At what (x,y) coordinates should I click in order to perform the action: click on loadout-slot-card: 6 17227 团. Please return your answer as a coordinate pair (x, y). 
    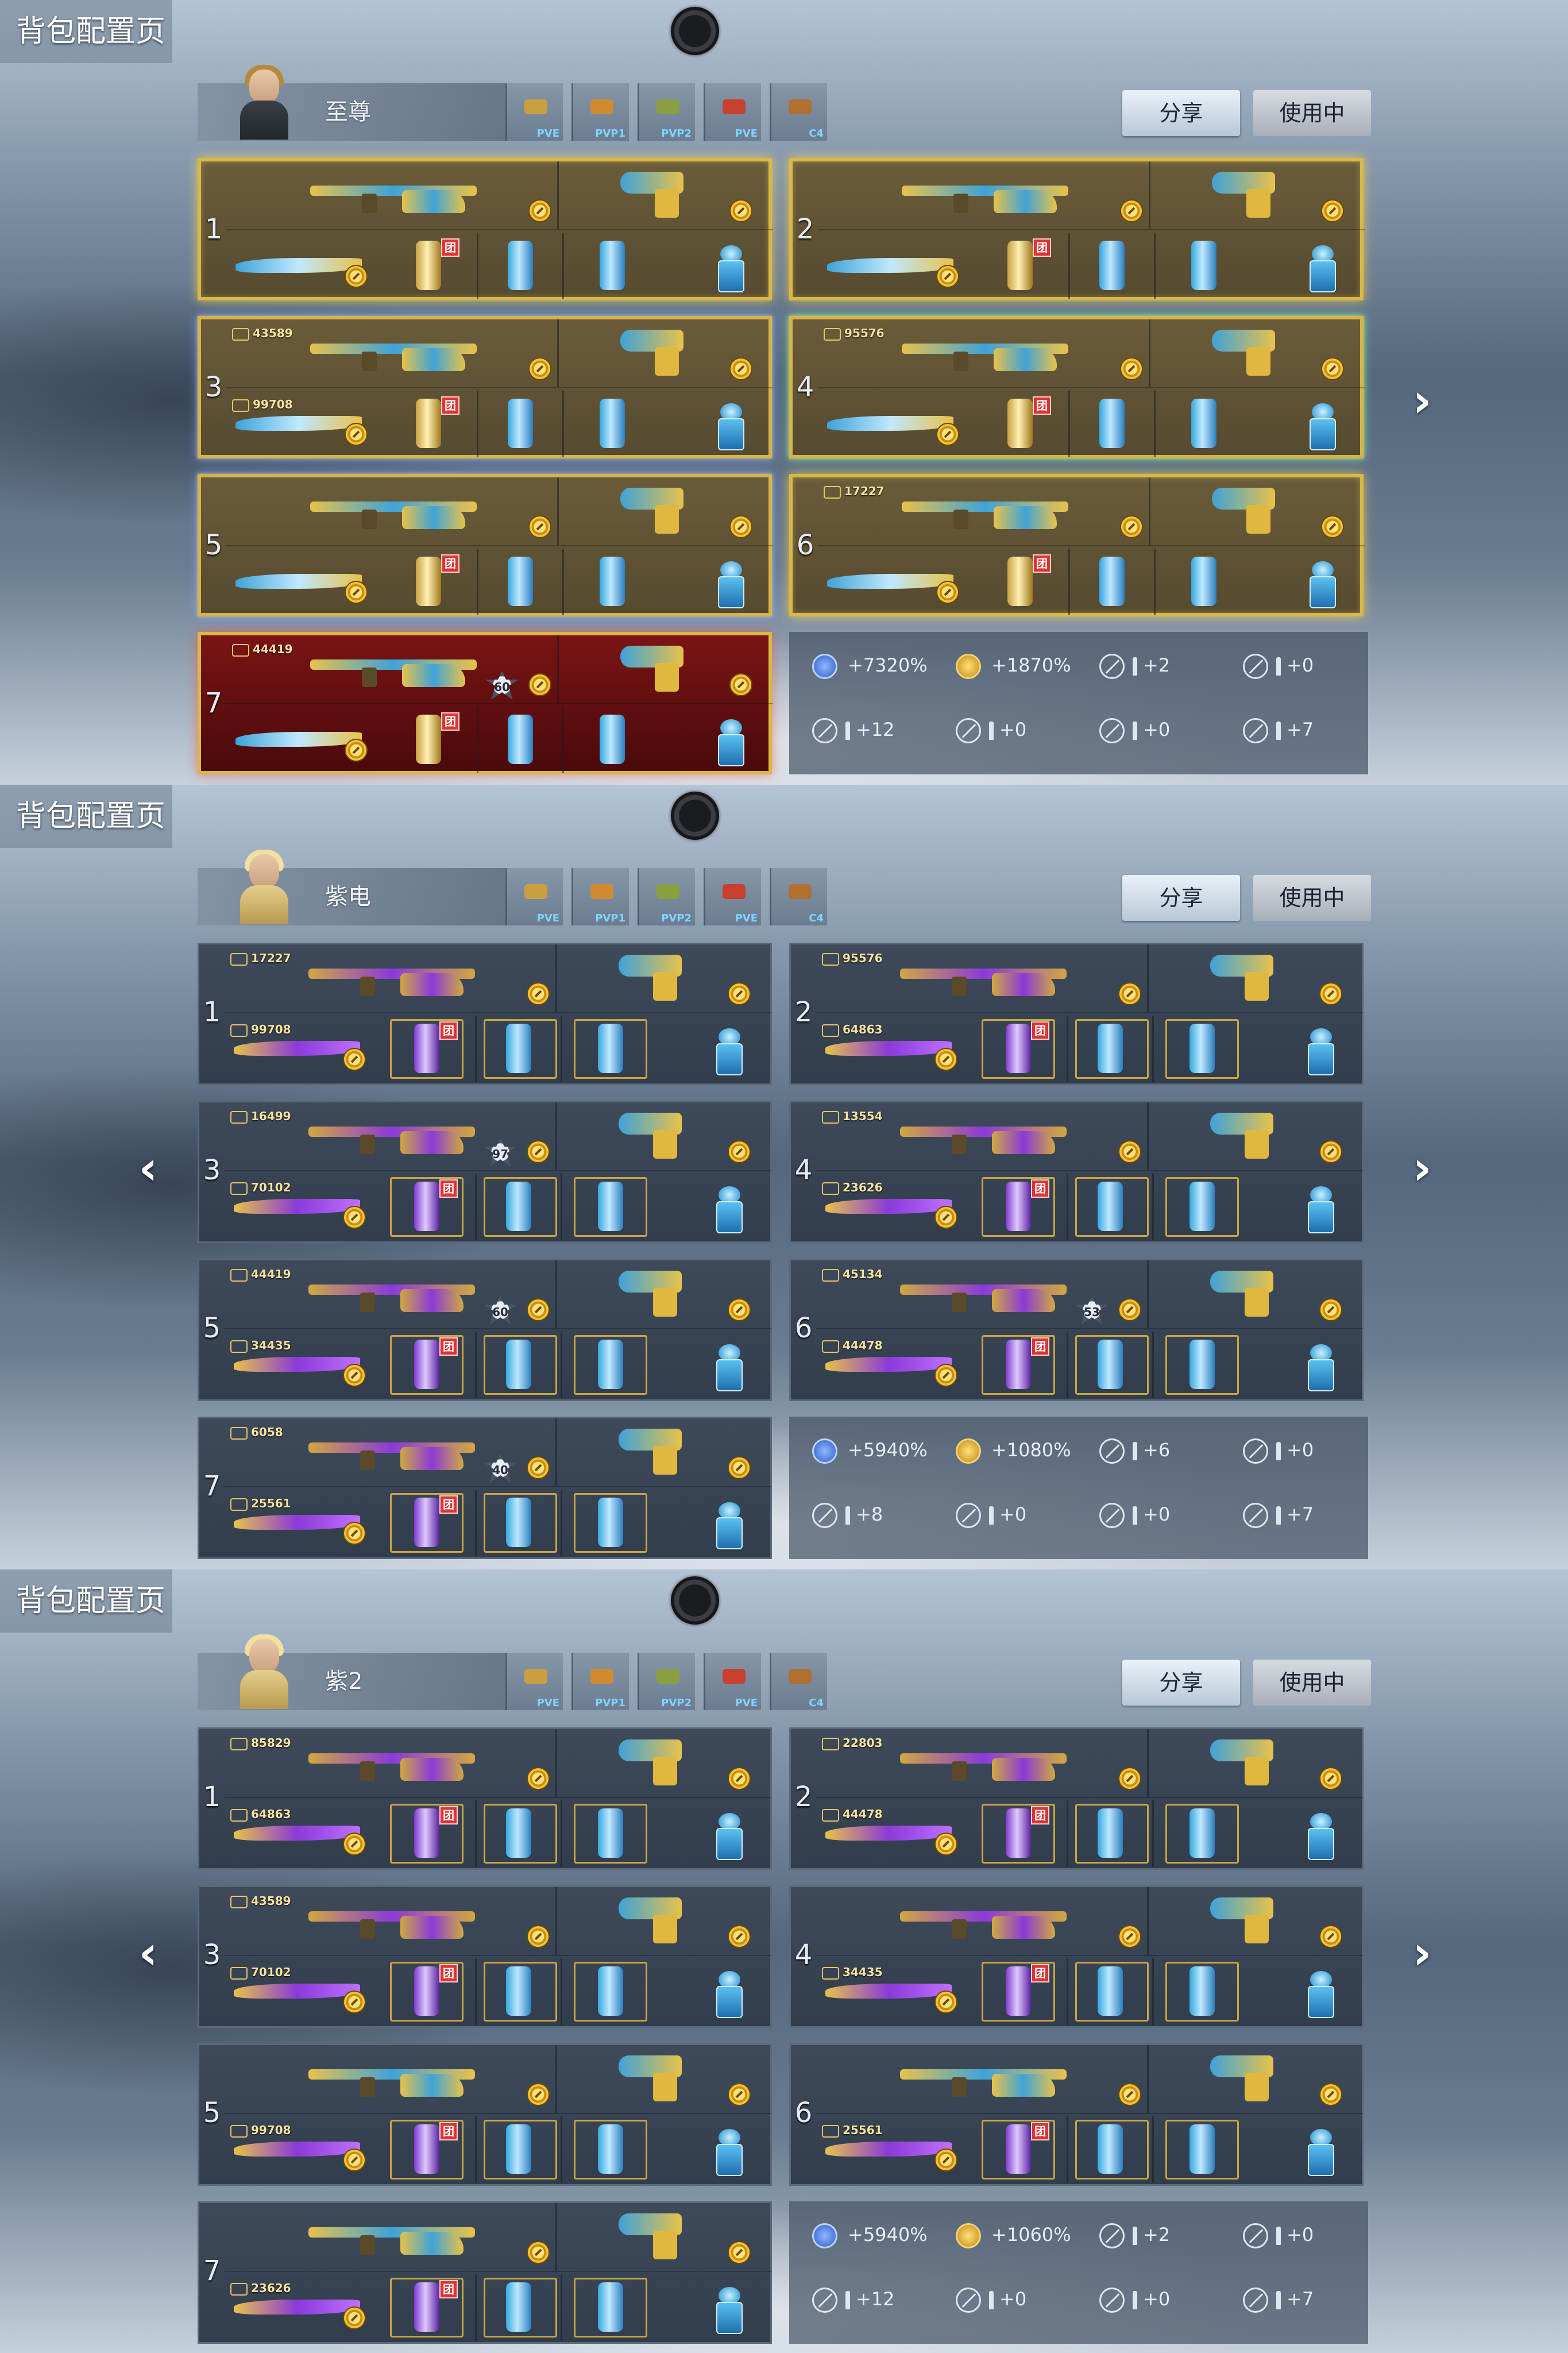
    Looking at the image, I should click on (1077, 545).